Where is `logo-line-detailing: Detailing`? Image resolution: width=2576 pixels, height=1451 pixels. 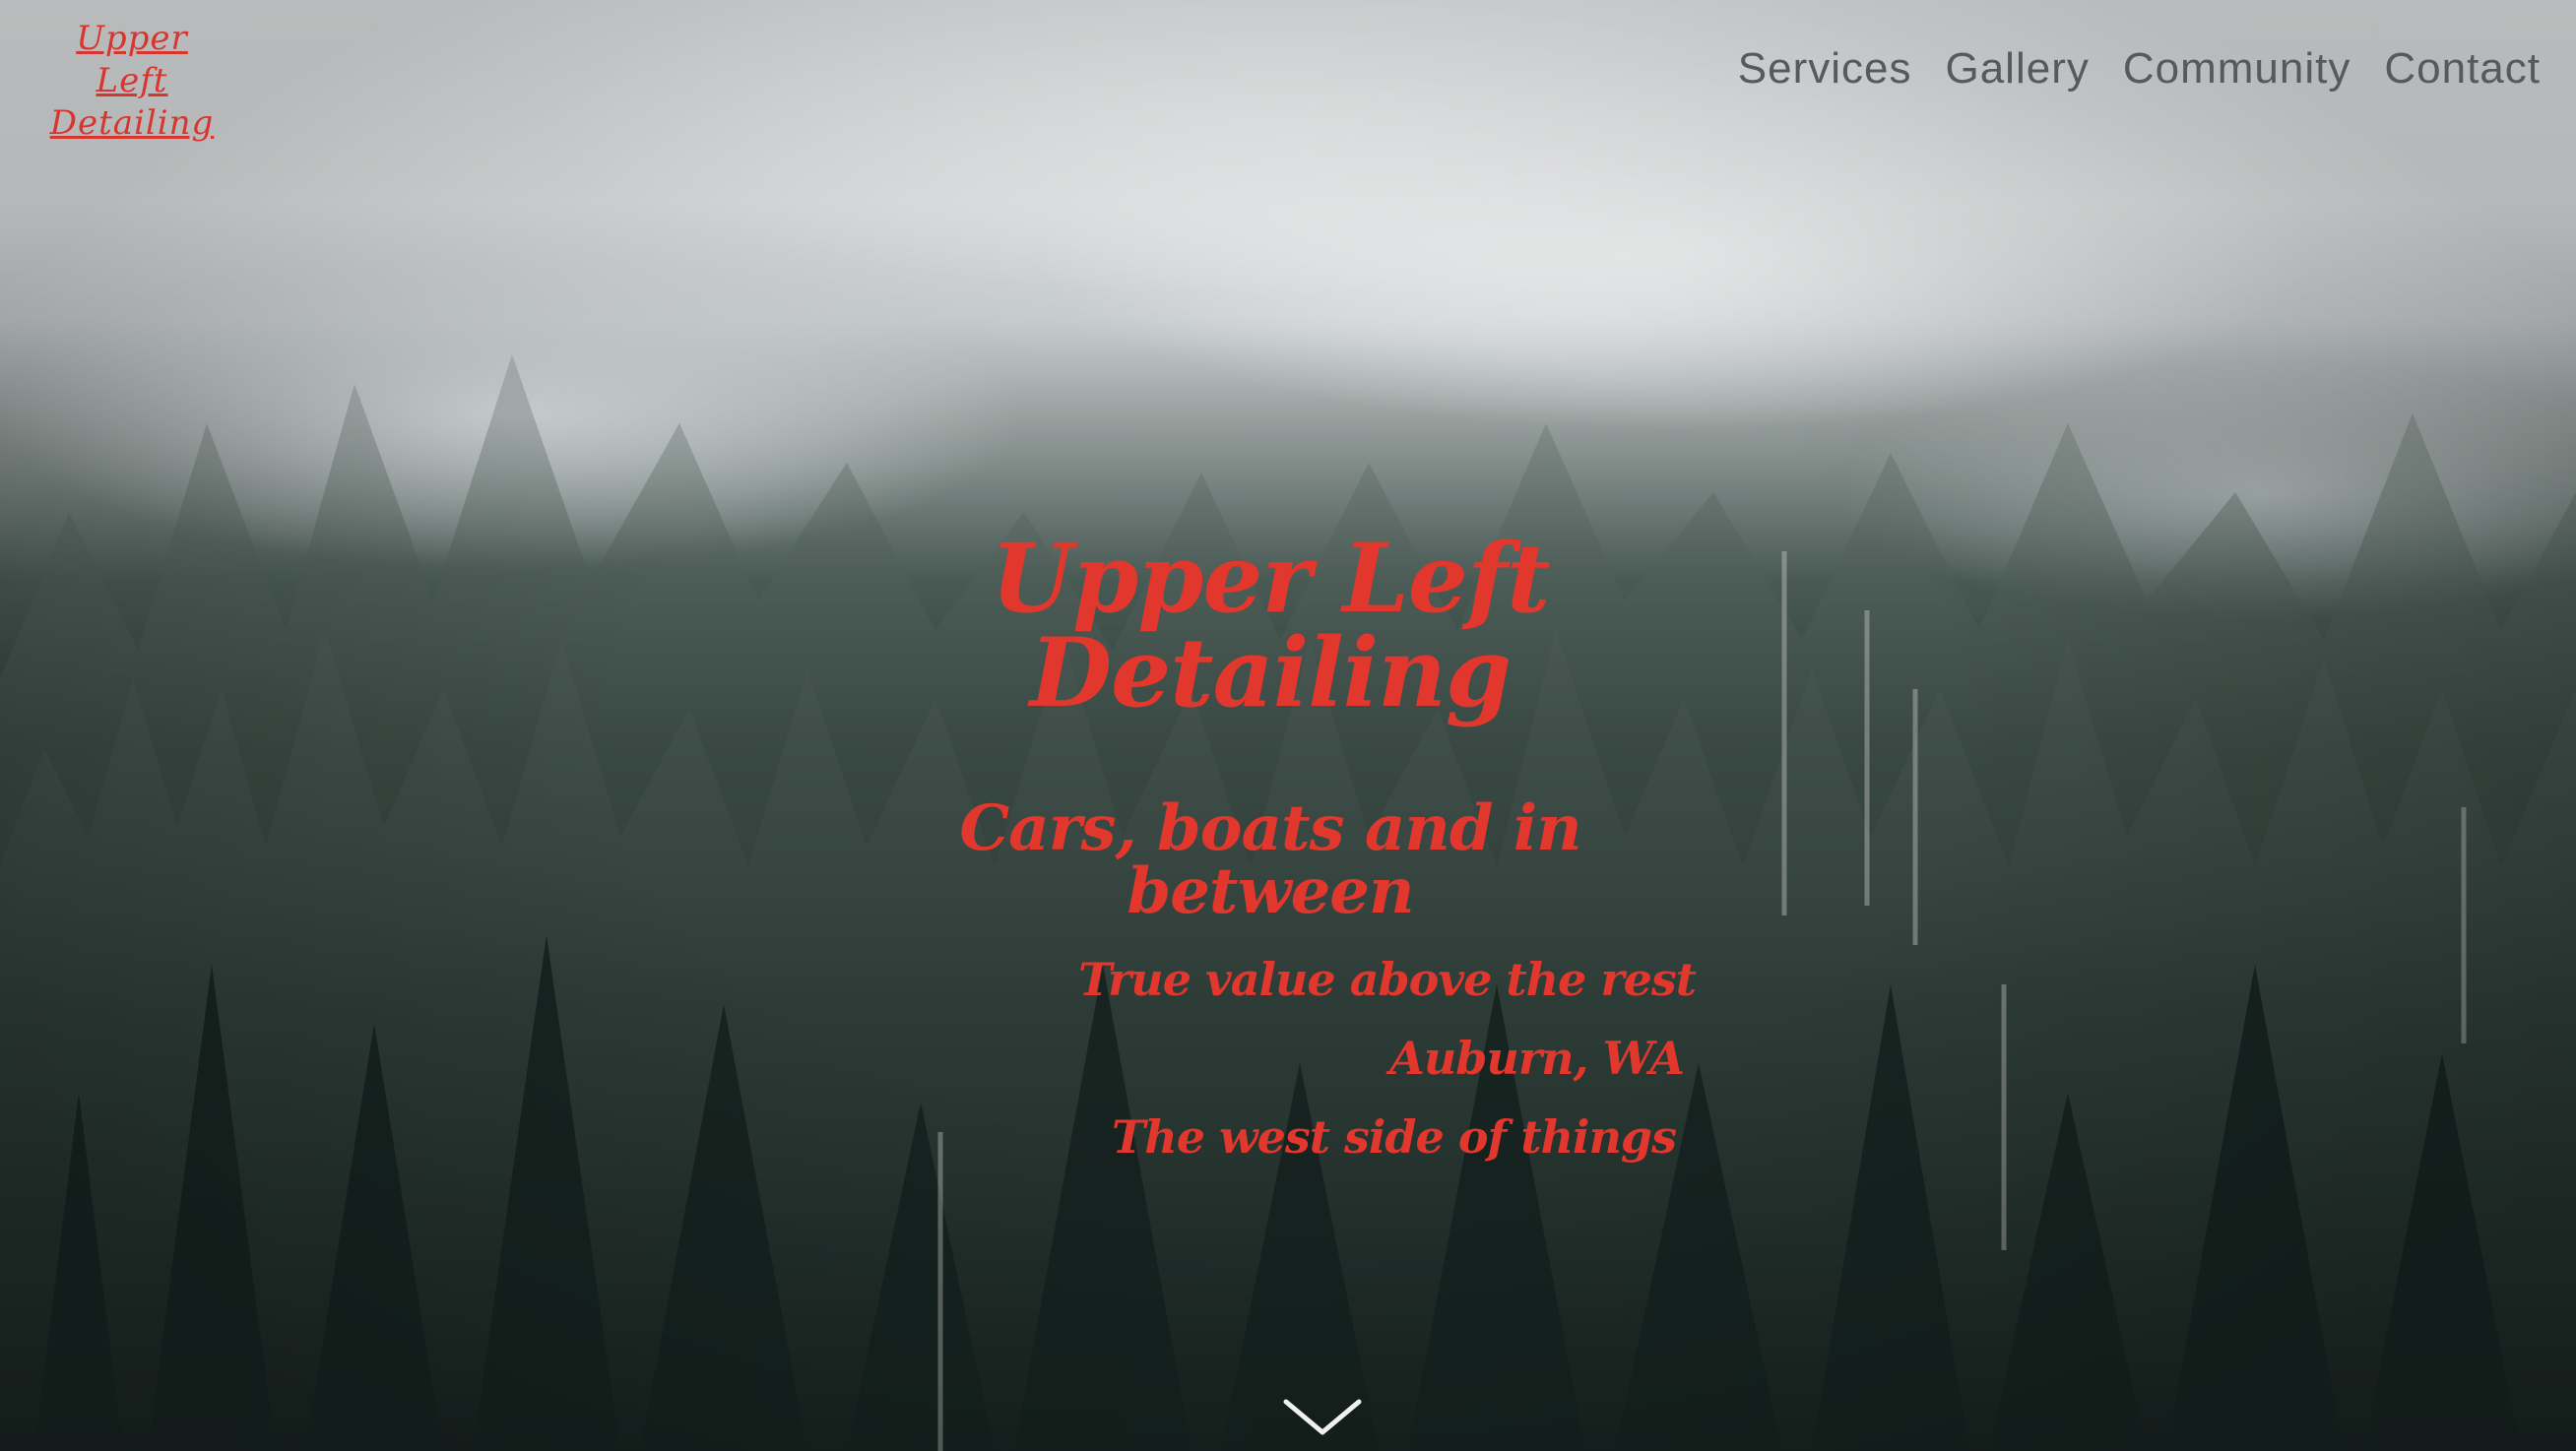
logo-line-detailing: Detailing is located at coordinates (132, 123).